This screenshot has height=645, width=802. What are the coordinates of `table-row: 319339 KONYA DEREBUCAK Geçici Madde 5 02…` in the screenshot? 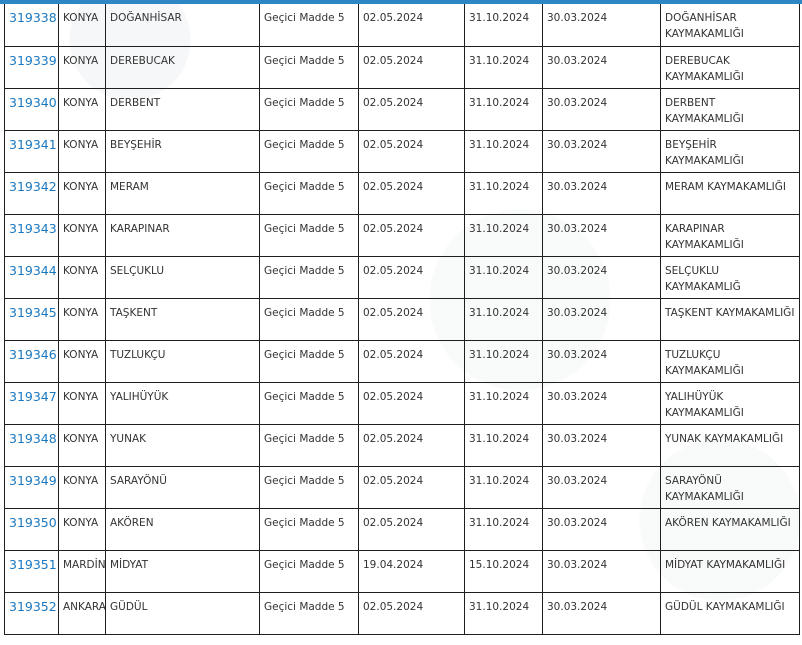 It's located at (402, 67).